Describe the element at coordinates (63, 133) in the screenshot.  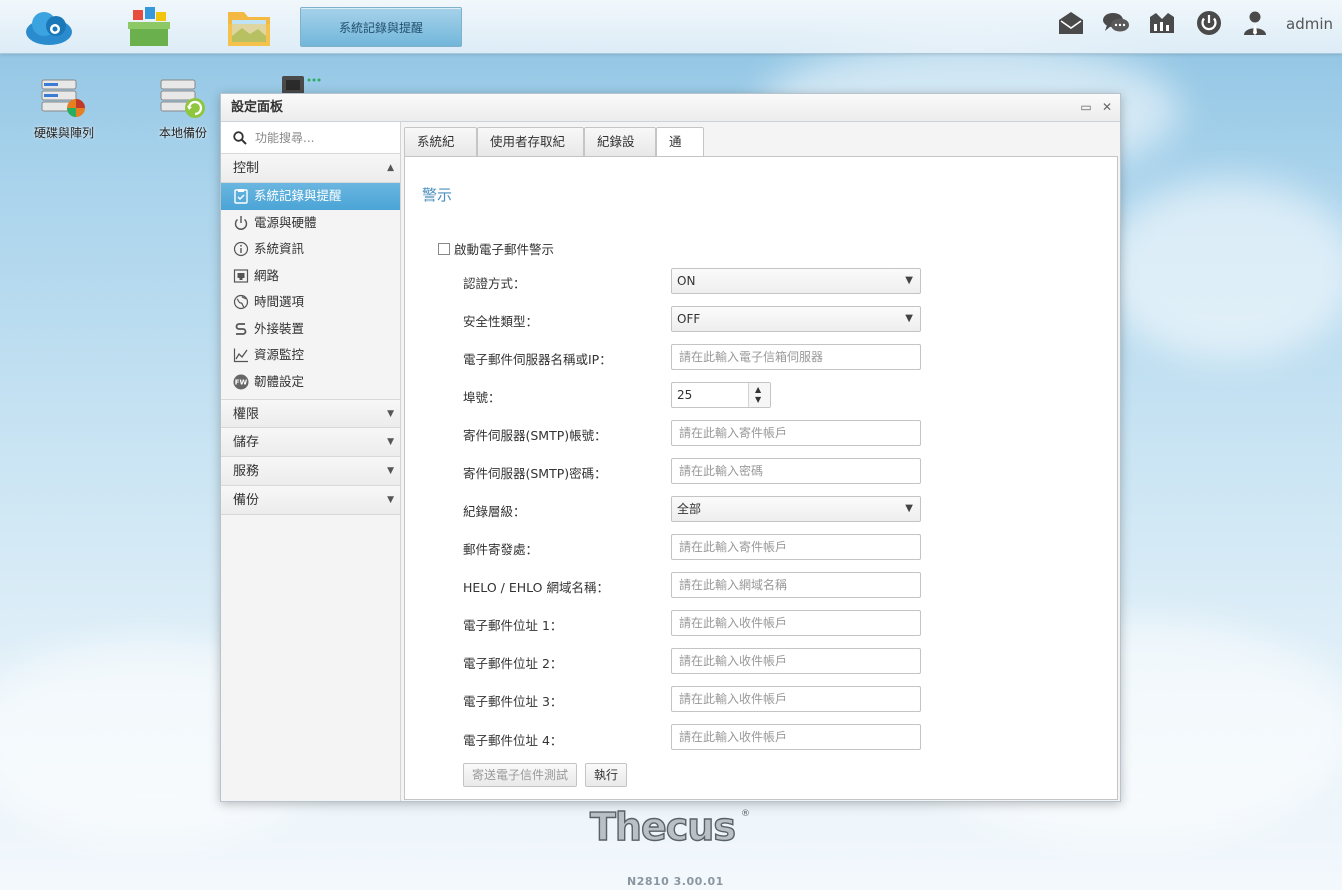
I see `desktop-icon-label: 硬碟與陣列` at that location.